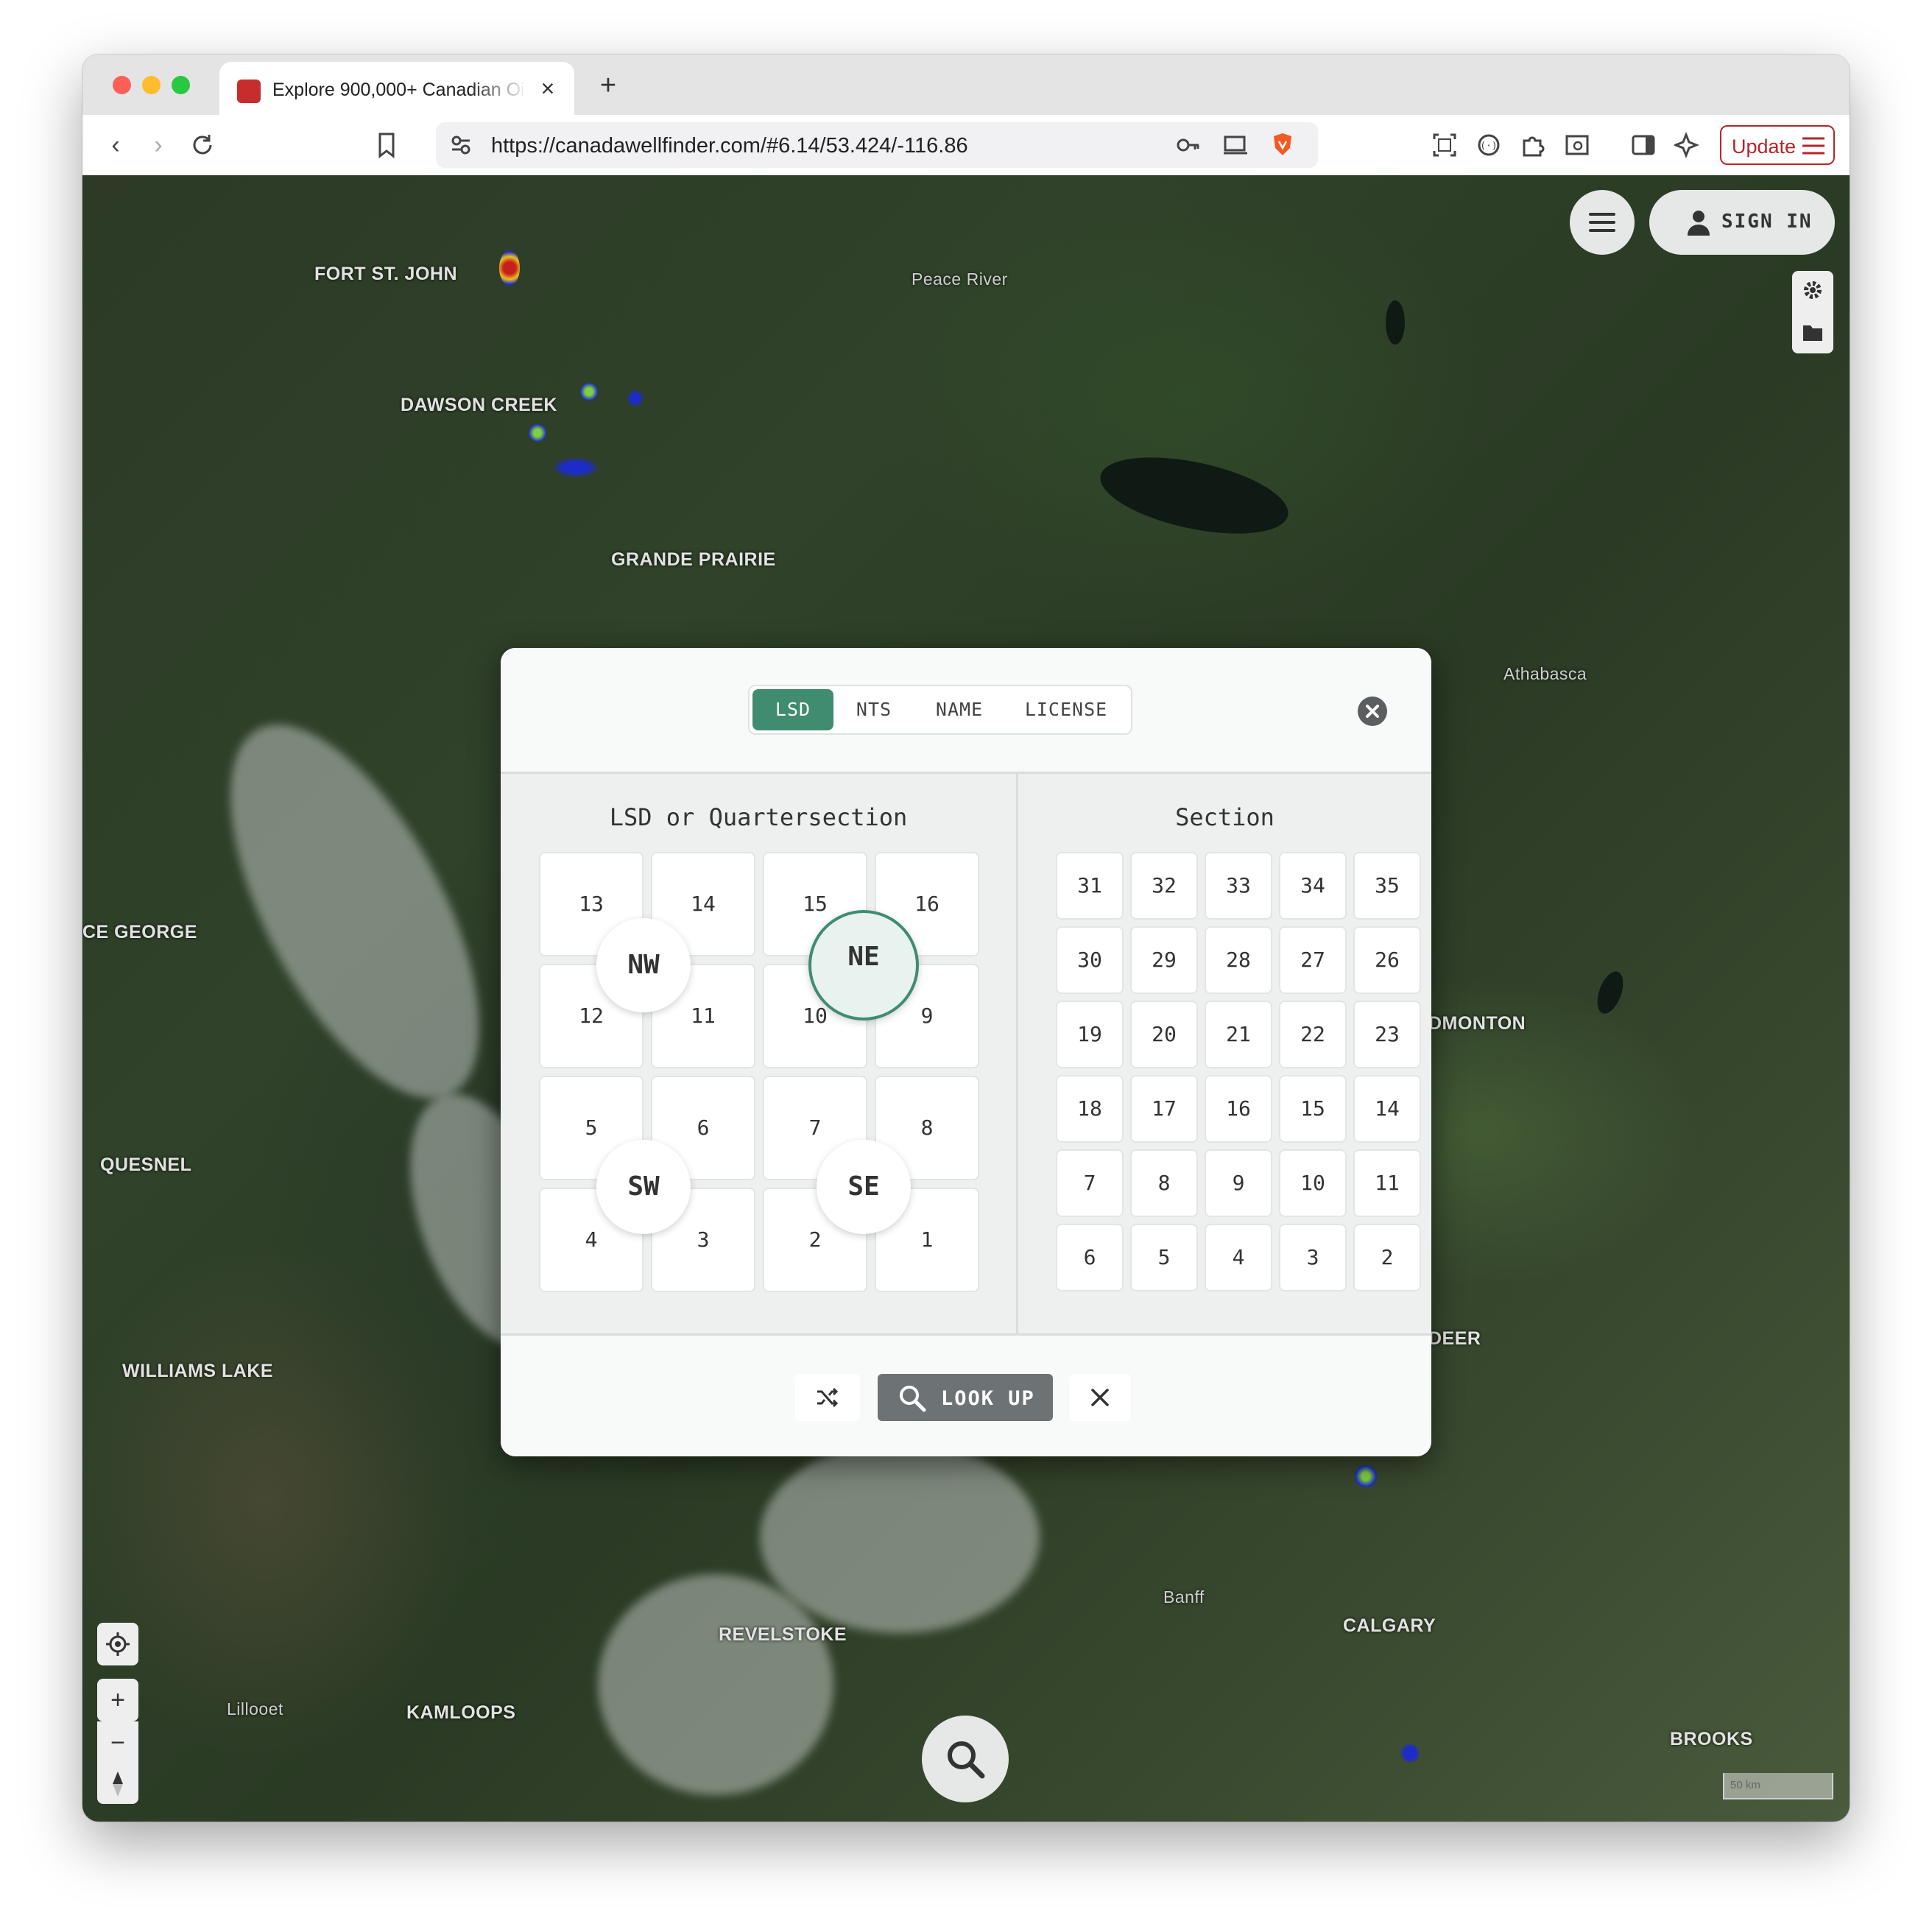 The height and width of the screenshot is (1932, 1932). What do you see at coordinates (1387, 886) in the screenshot?
I see `section-cell: 35` at bounding box center [1387, 886].